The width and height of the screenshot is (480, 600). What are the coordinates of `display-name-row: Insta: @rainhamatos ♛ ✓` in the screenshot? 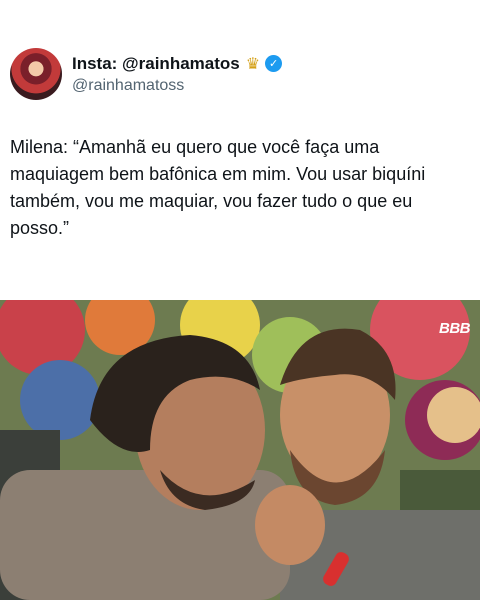 It's located at (177, 64).